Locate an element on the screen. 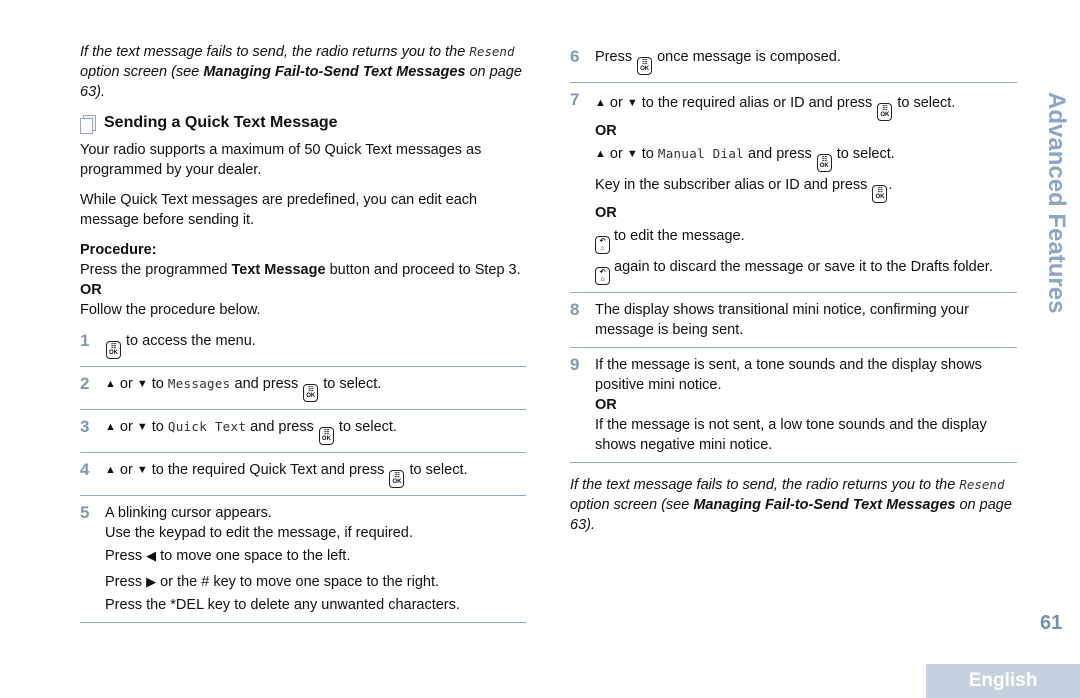 Image resolution: width=1080 pixels, height=698 pixels. left-arrow-icon: ◀ is located at coordinates (151, 555).